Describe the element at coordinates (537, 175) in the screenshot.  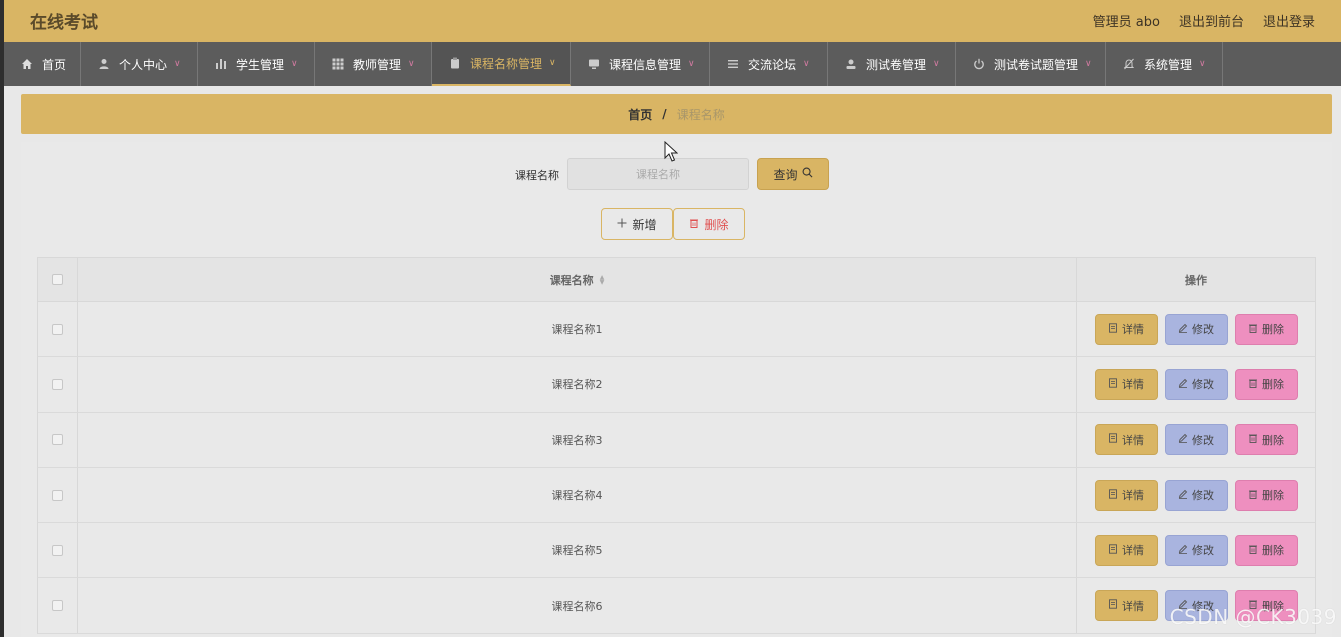
I see `search-label: 课程名称` at that location.